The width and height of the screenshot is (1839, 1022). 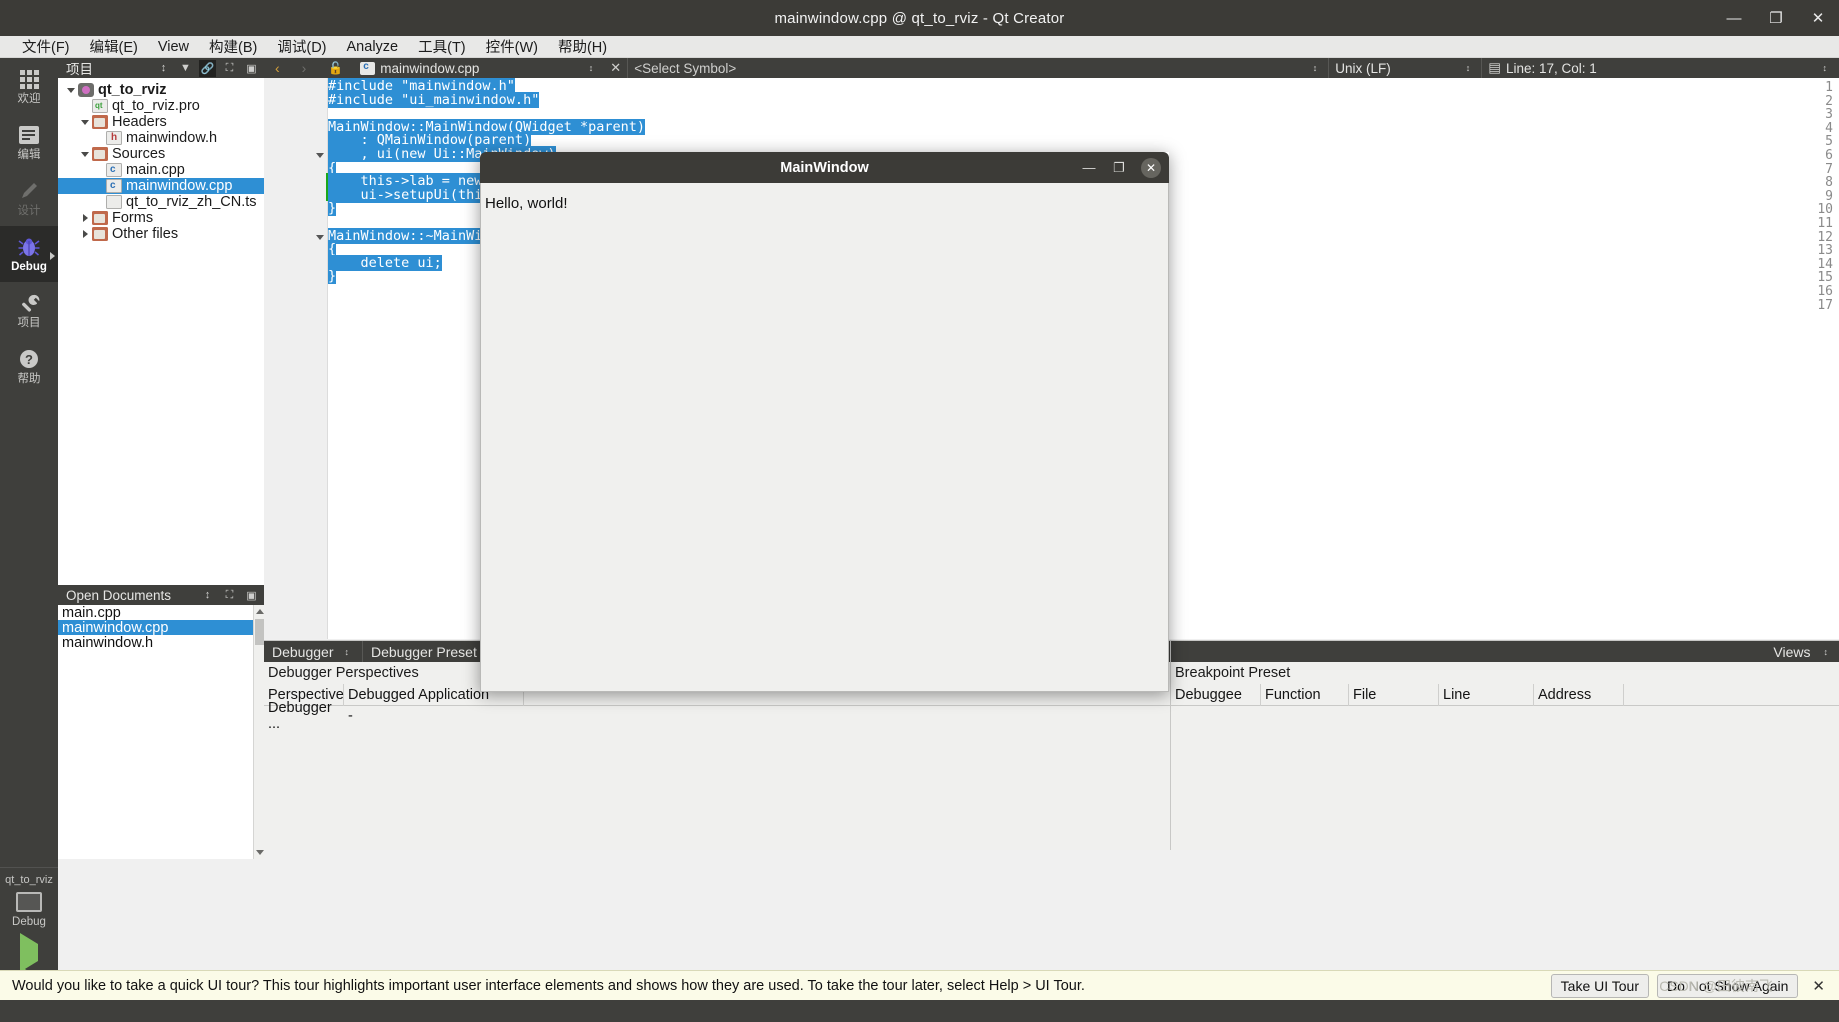 What do you see at coordinates (1216, 694) in the screenshot?
I see `column-header-debuggee: Debuggee` at bounding box center [1216, 694].